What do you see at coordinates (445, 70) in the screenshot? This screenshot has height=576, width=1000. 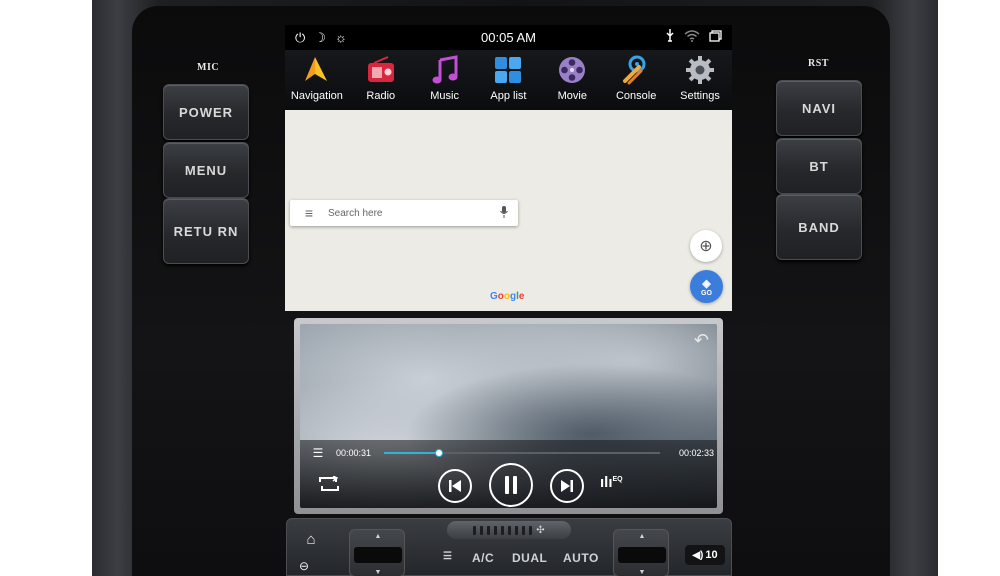 I see `music-icon` at bounding box center [445, 70].